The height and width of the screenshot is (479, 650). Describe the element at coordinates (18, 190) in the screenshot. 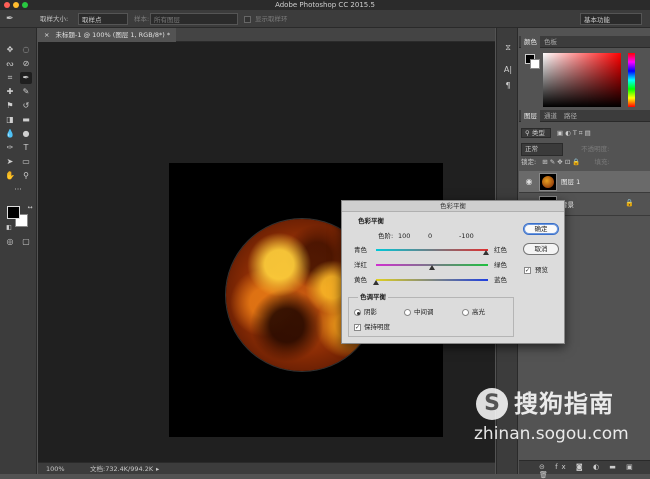

I see `more-tools-icon: ···` at that location.